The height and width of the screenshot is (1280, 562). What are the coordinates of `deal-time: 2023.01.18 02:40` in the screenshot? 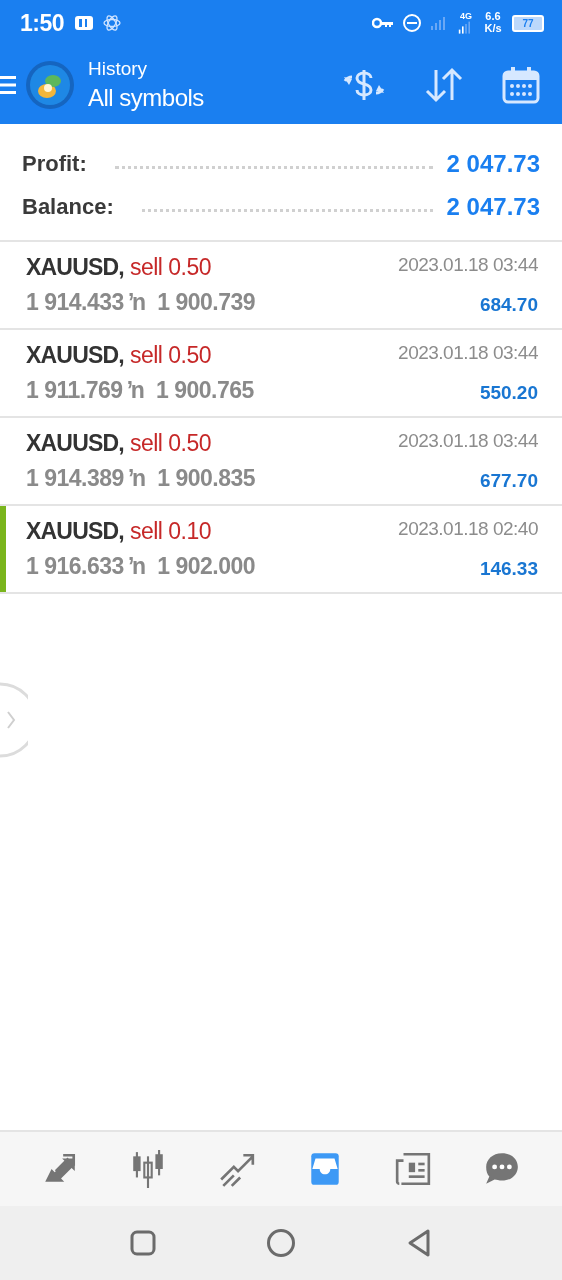 It's located at (468, 529).